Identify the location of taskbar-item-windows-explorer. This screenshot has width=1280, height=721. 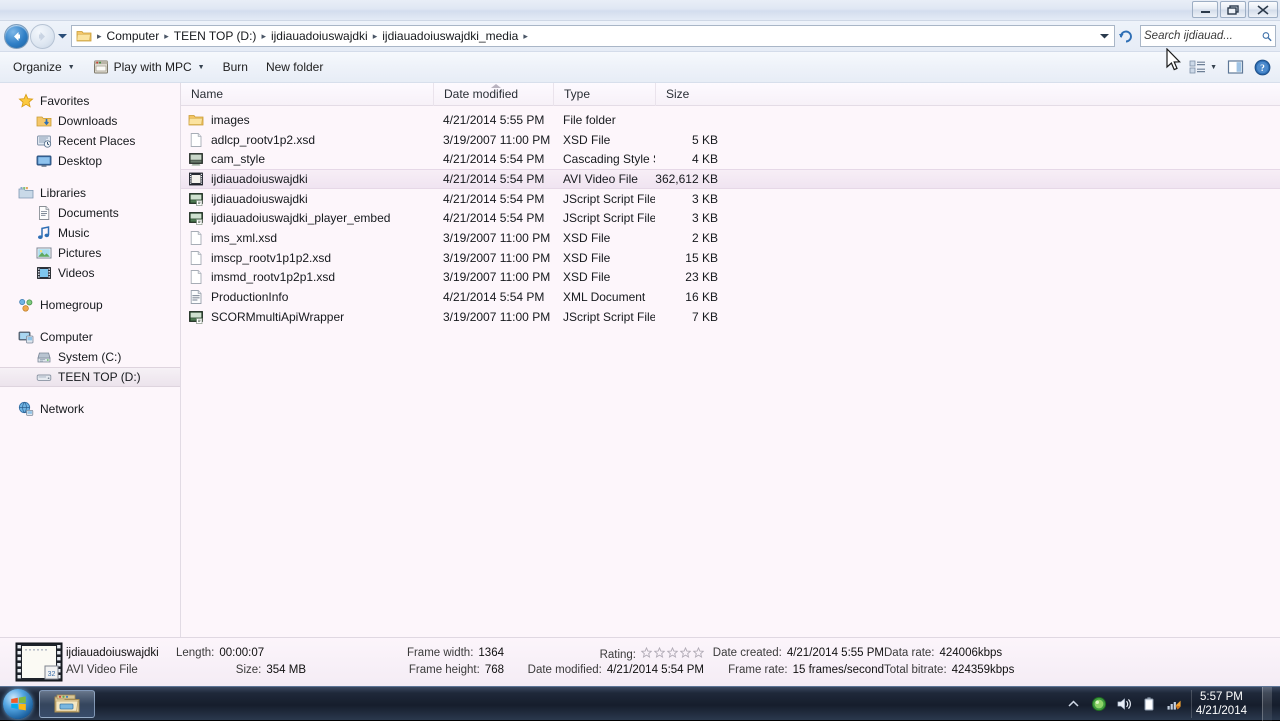
(67, 703).